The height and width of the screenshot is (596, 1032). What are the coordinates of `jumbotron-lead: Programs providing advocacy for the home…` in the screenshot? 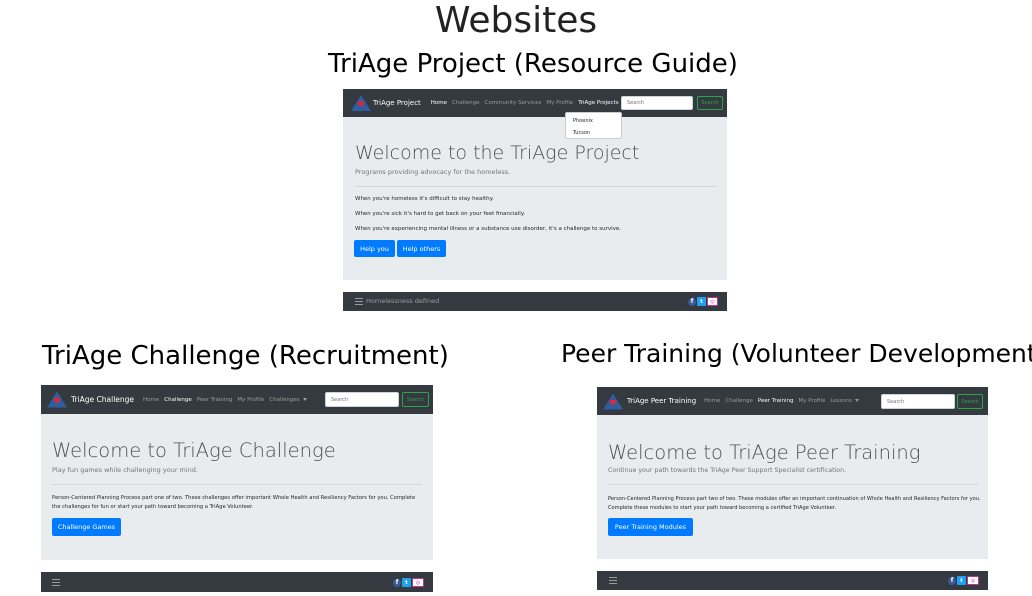 It's located at (433, 172).